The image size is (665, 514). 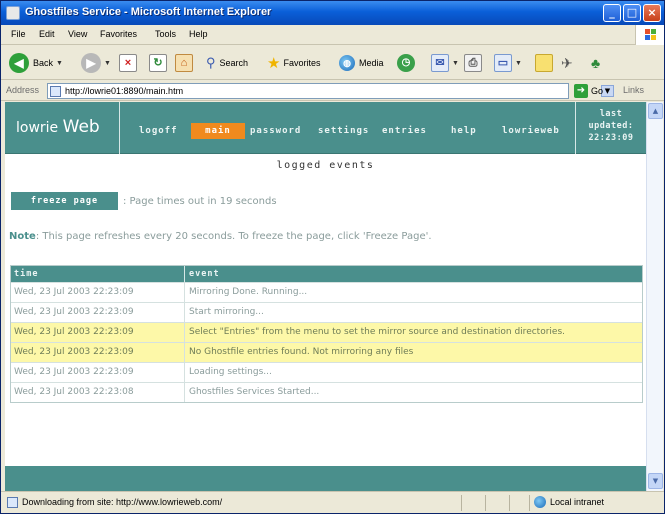 I want to click on back-label: Back, so click(x=43, y=63).